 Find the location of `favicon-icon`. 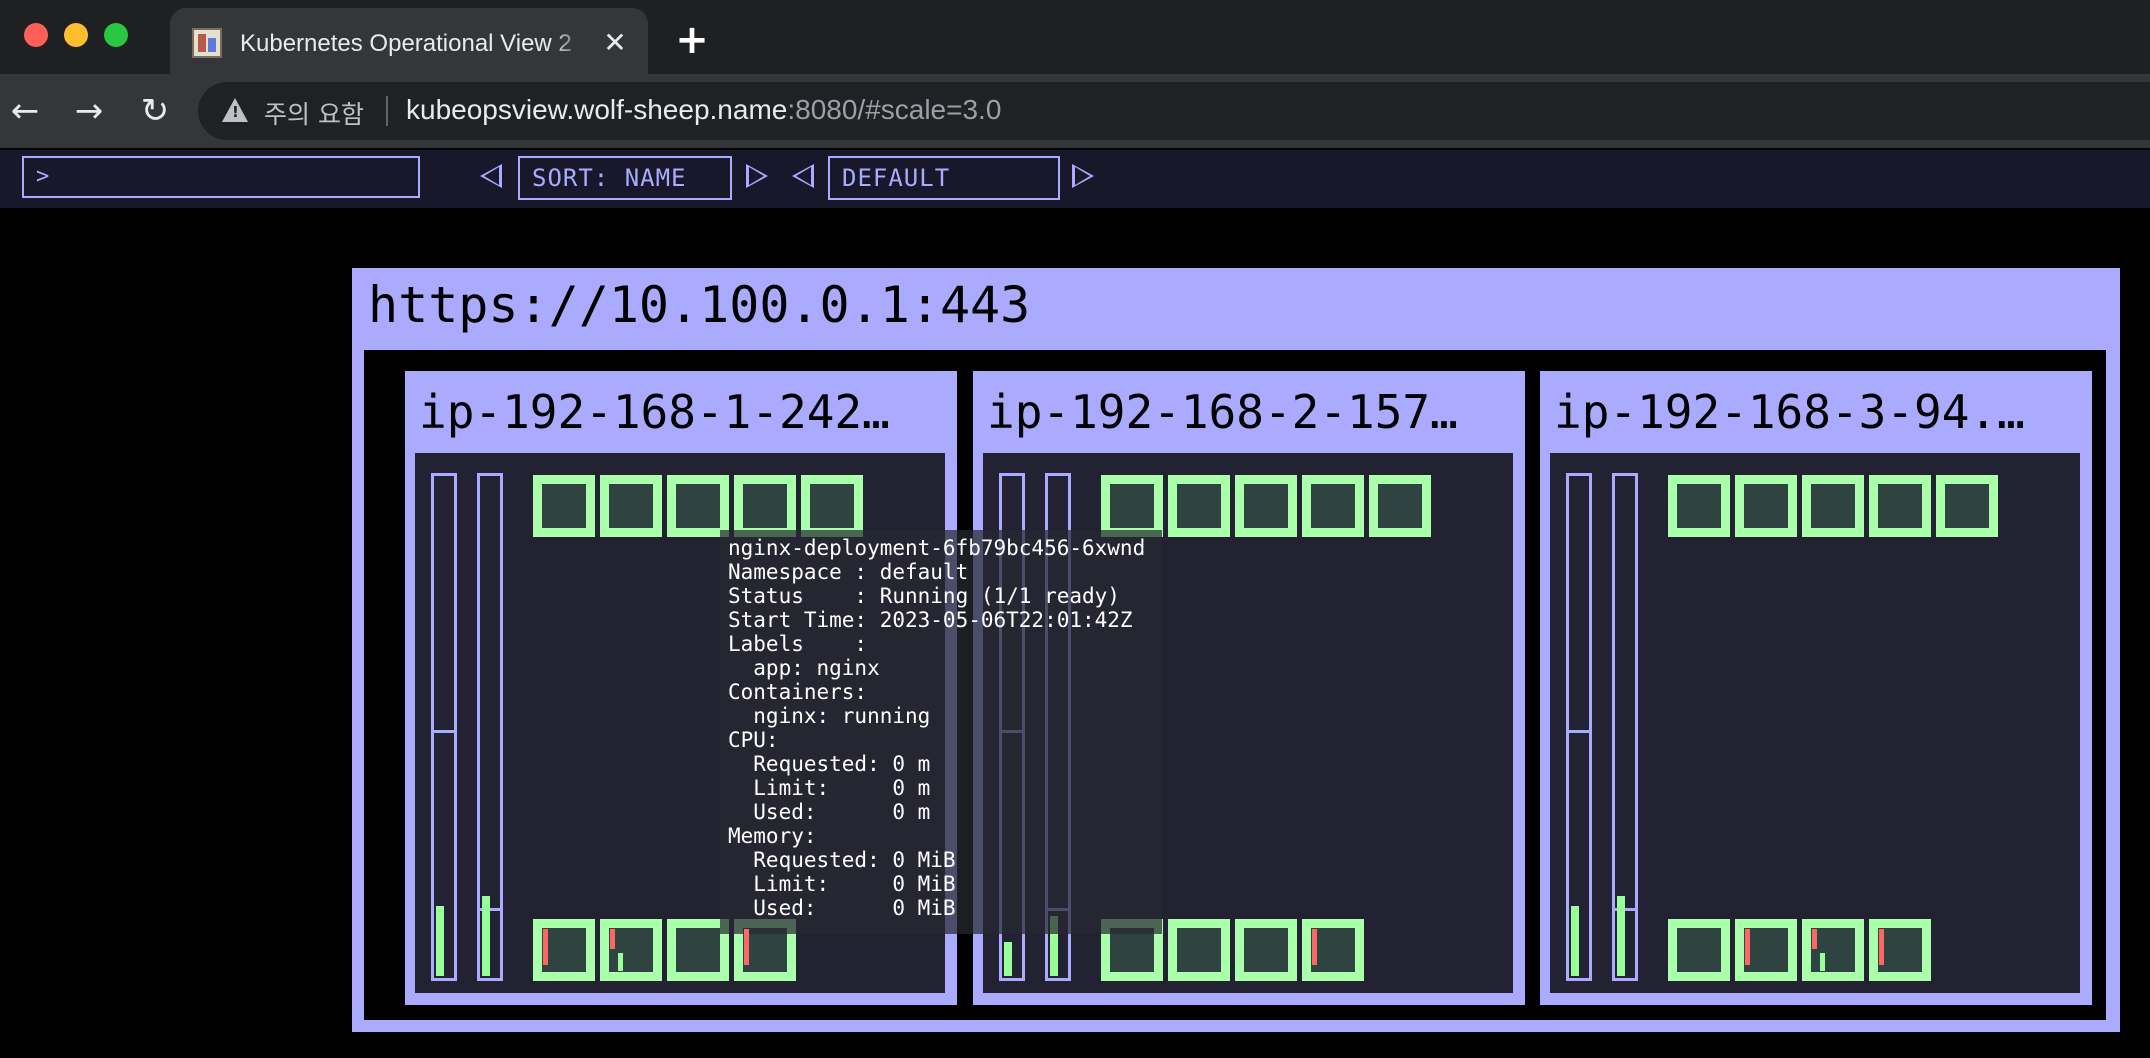

favicon-icon is located at coordinates (207, 43).